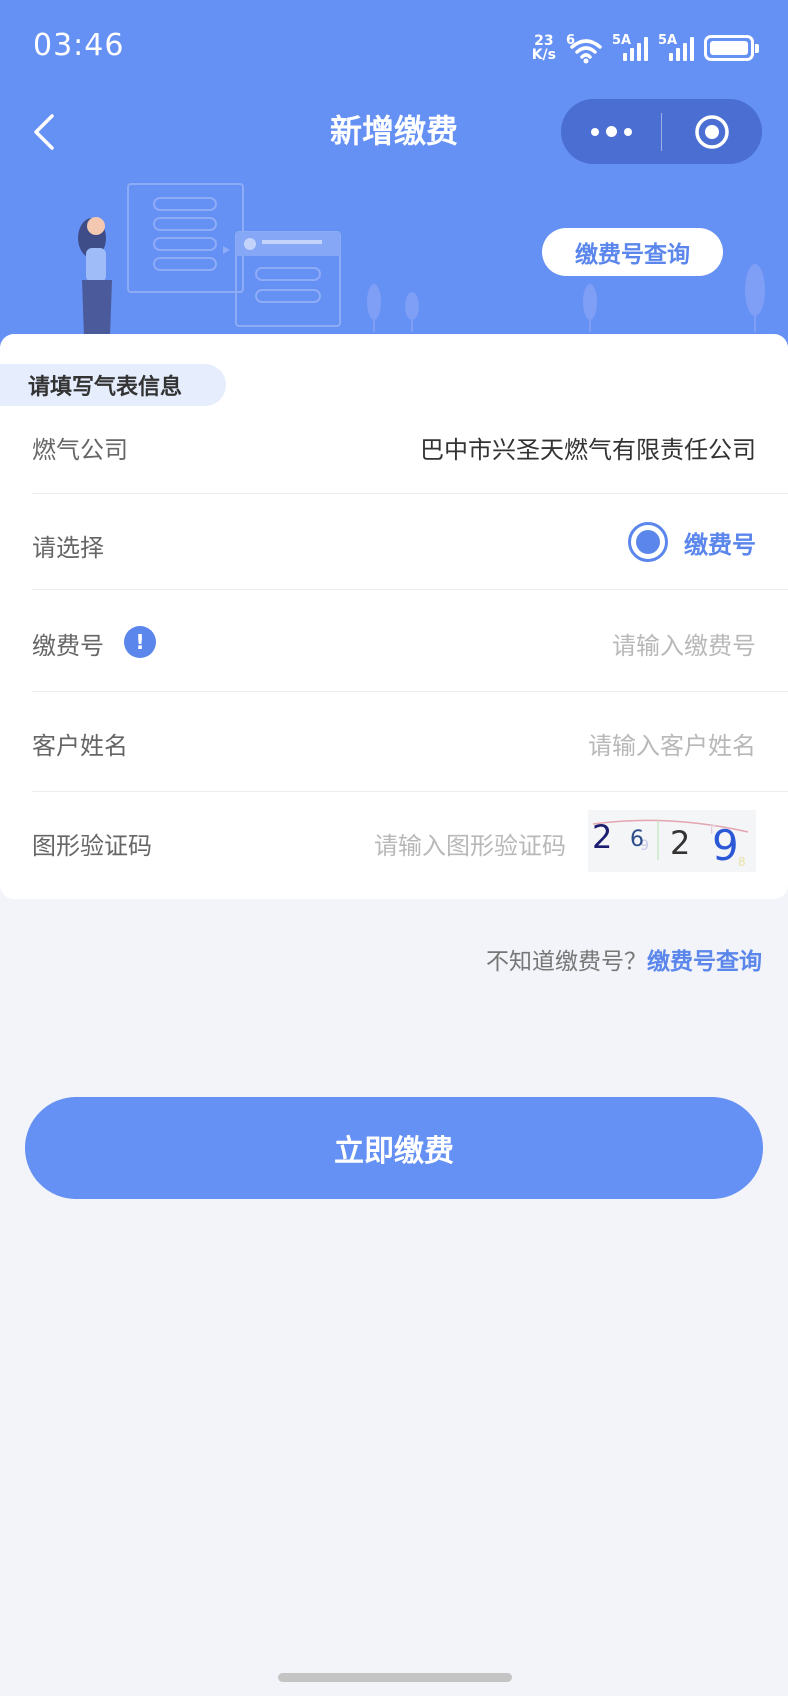 This screenshot has height=1696, width=788. I want to click on close-miniprogram-button, so click(712, 131).